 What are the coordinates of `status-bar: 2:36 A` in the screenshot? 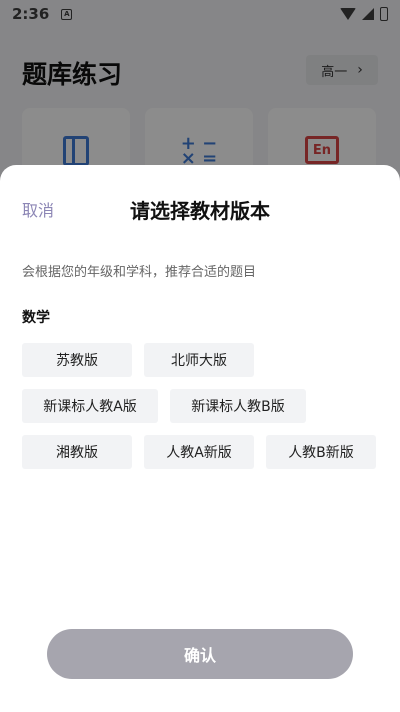 It's located at (200, 14).